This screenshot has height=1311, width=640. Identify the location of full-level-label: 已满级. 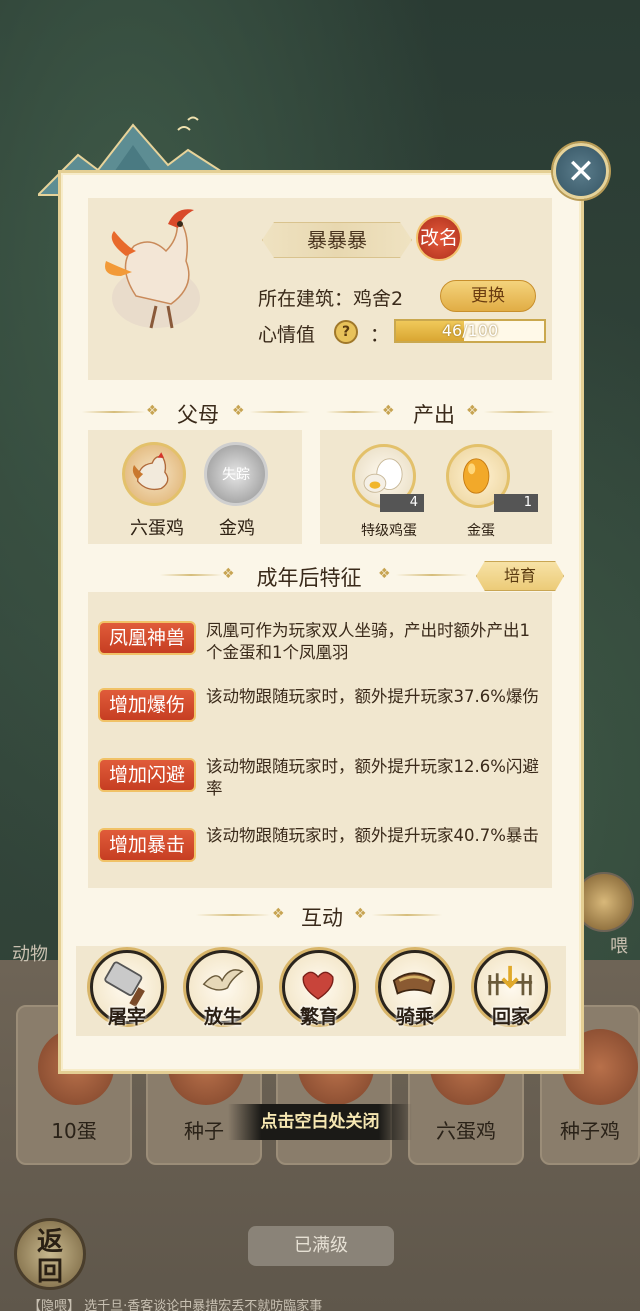
(321, 1246).